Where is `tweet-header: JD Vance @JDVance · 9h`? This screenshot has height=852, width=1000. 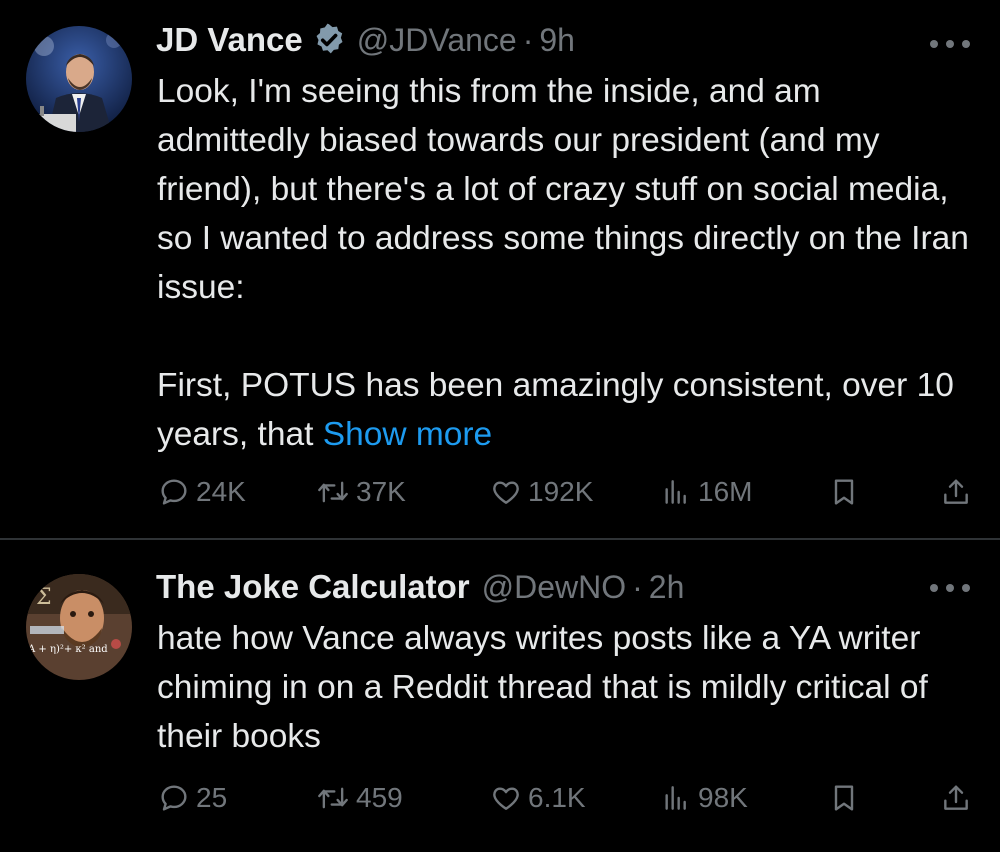 tweet-header: JD Vance @JDVance · 9h is located at coordinates (365, 40).